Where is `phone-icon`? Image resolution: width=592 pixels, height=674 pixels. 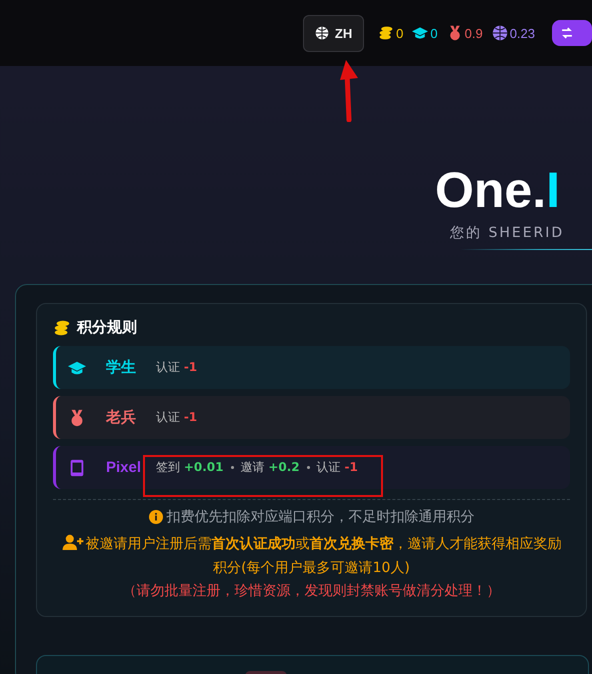
phone-icon is located at coordinates (77, 467).